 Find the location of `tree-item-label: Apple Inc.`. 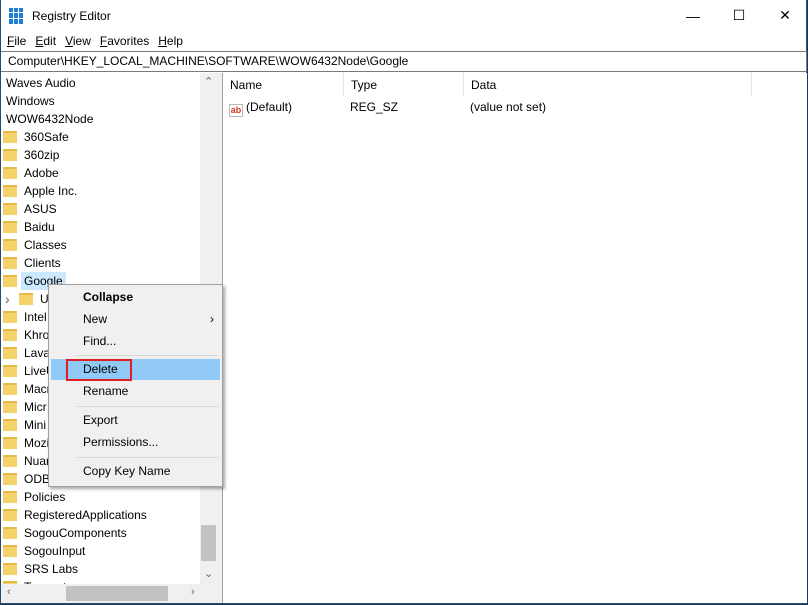

tree-item-label: Apple Inc. is located at coordinates (51, 191).